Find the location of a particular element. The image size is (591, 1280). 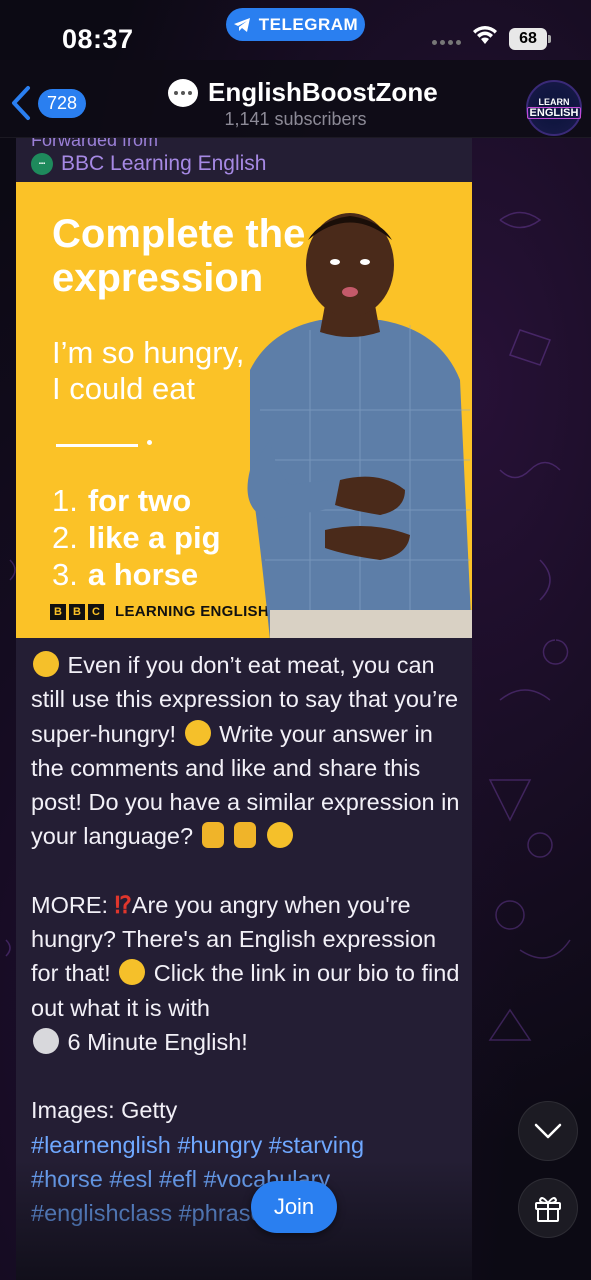

para2-part-c: 6 Minute English! is located at coordinates (157, 1041).